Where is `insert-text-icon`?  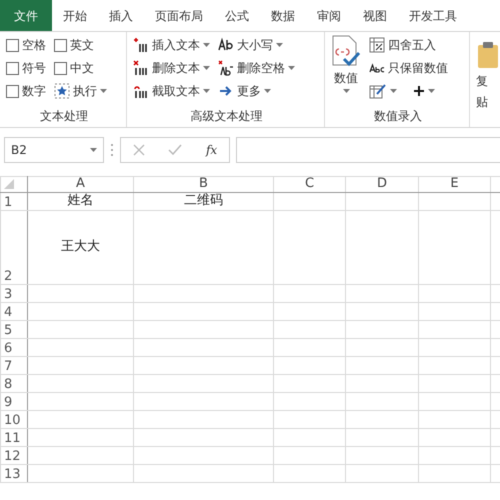
insert-text-icon is located at coordinates (141, 45).